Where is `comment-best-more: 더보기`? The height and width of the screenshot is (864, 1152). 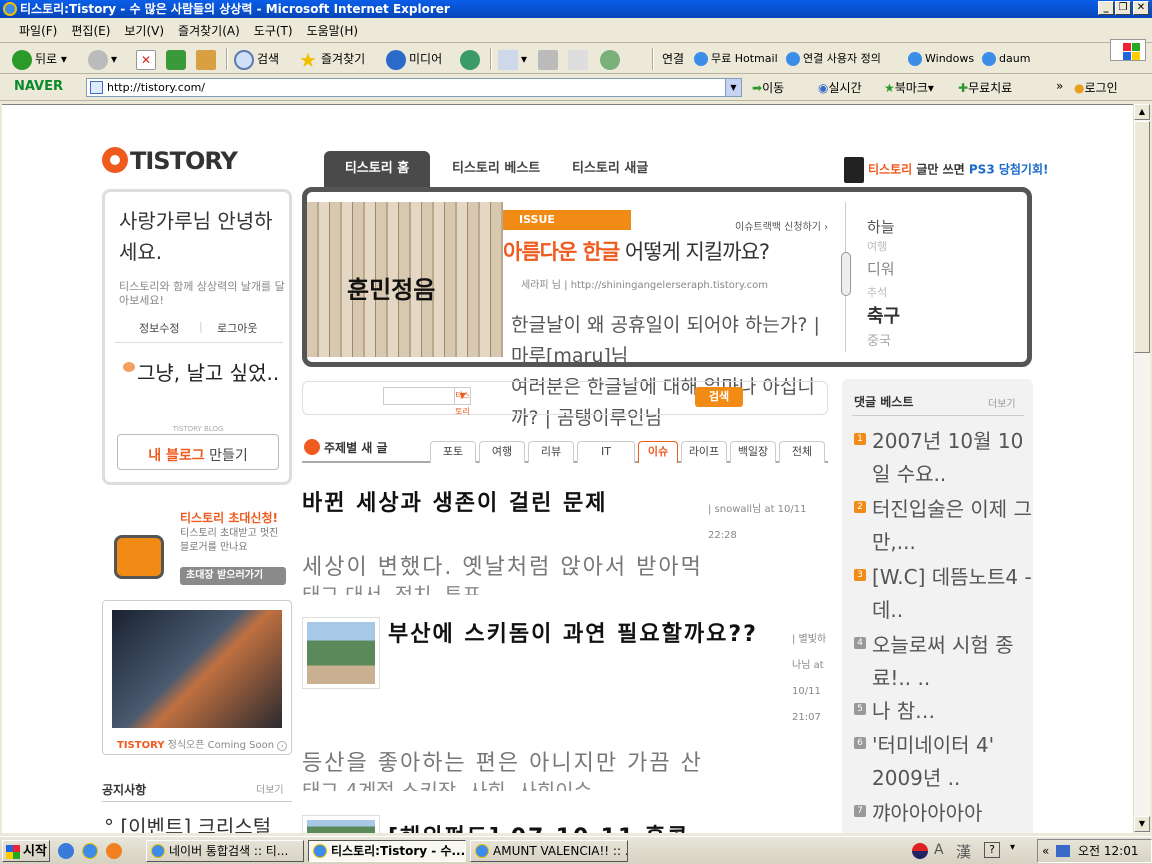
comment-best-more: 더보기 is located at coordinates (1002, 402).